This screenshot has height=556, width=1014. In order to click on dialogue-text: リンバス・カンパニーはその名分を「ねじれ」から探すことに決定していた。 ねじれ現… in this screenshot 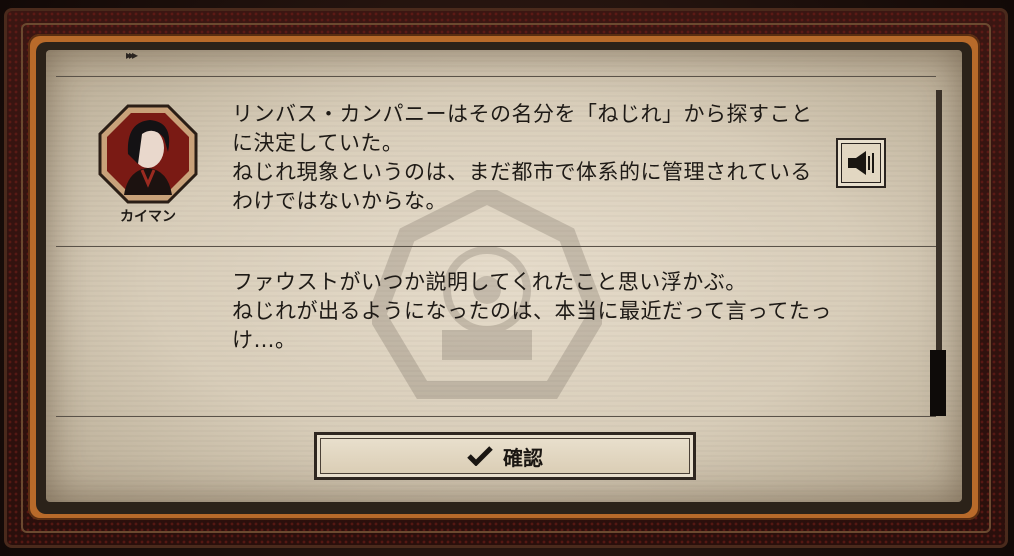, I will do `click(522, 157)`.